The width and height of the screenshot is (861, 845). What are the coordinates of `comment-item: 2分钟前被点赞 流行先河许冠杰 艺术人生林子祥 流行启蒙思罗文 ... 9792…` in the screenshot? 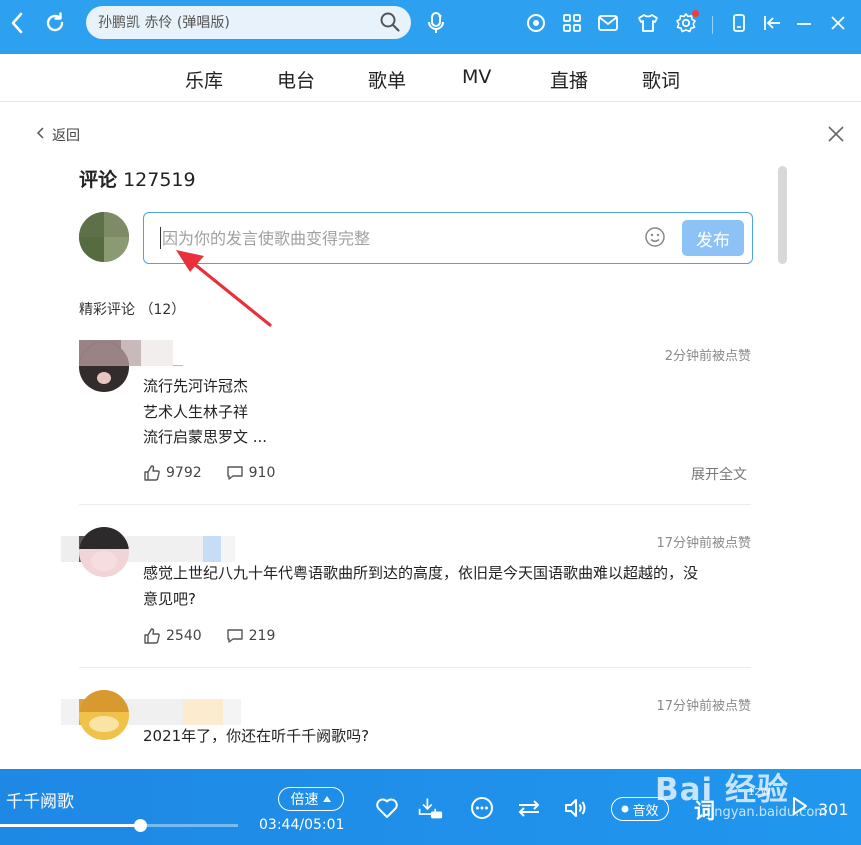 It's located at (415, 415).